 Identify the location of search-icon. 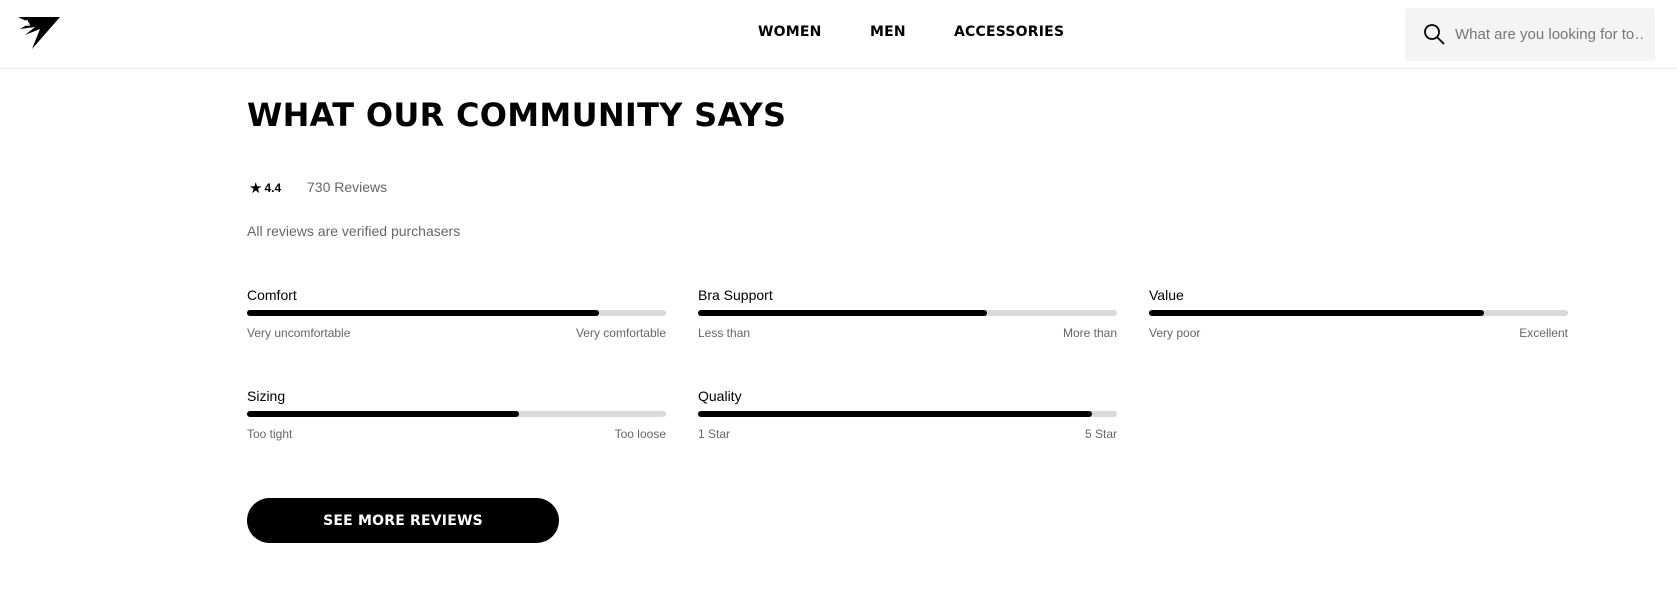
(1434, 34).